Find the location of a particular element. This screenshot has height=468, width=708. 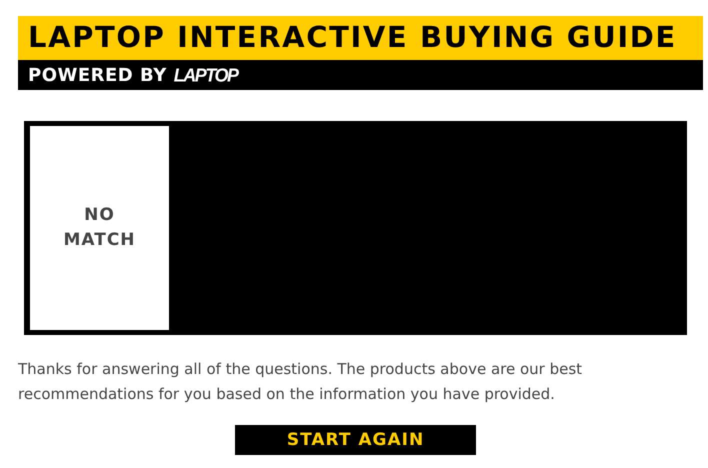

powered-by-text: POWERED BY is located at coordinates (97, 75).